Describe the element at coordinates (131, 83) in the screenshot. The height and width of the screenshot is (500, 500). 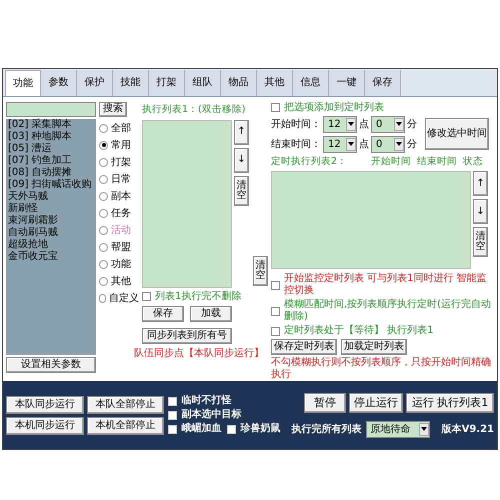
I see `tab: 技能` at that location.